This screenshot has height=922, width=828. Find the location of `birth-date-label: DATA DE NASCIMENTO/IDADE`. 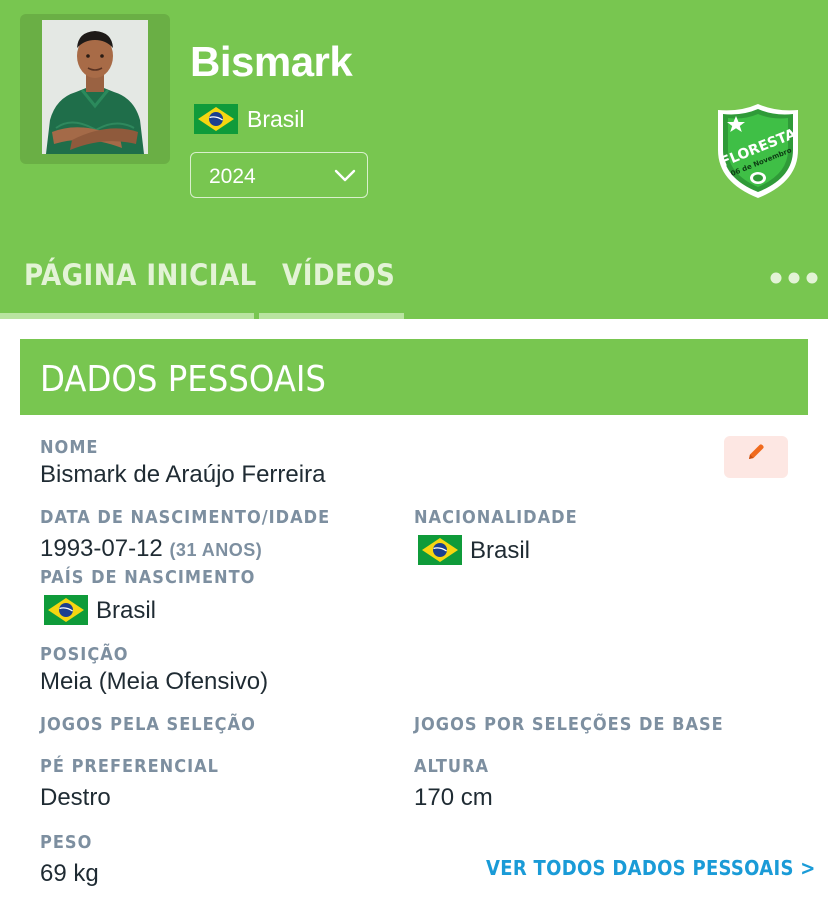

birth-date-label: DATA DE NASCIMENTO/IDADE is located at coordinates (185, 517).